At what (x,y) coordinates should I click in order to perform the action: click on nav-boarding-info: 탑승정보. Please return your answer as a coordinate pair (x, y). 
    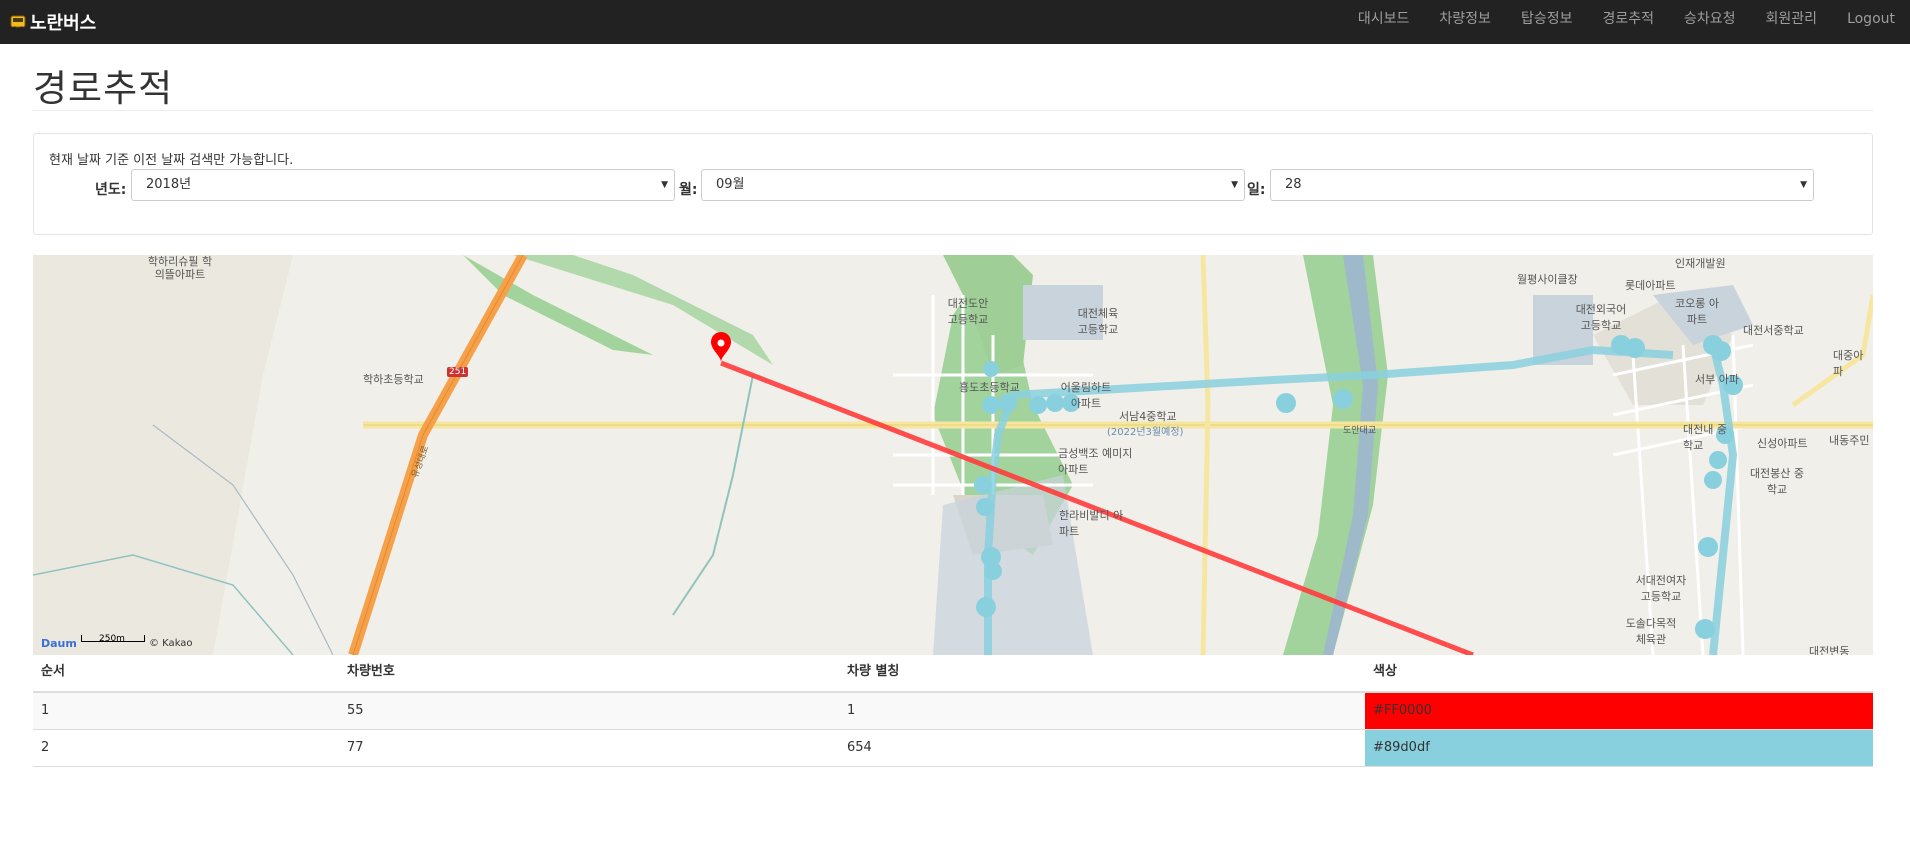
    Looking at the image, I should click on (1547, 22).